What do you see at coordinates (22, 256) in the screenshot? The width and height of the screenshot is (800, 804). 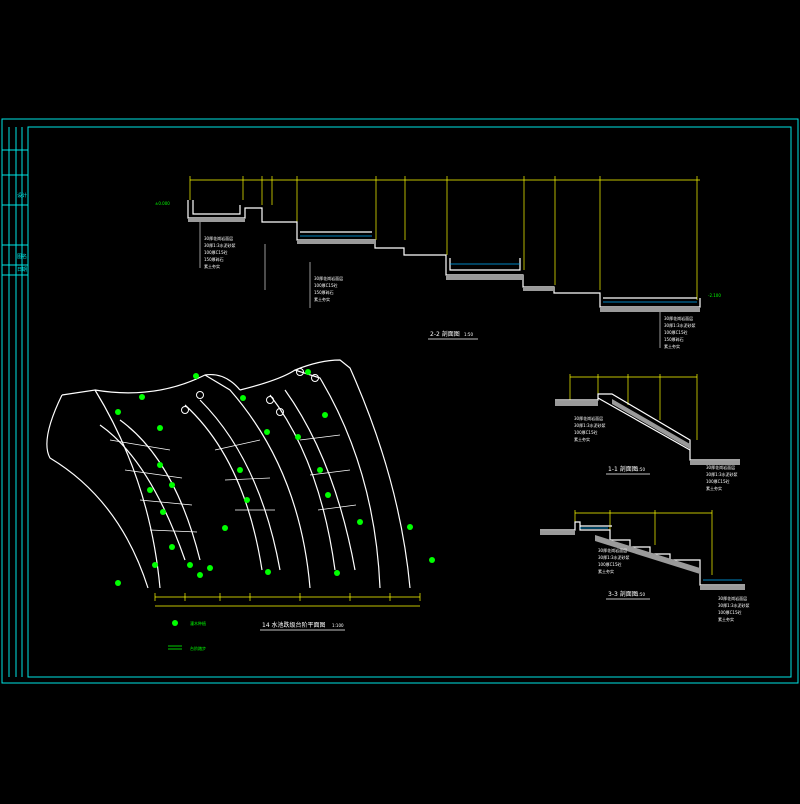 I see `title-strip-label-b: 图名` at bounding box center [22, 256].